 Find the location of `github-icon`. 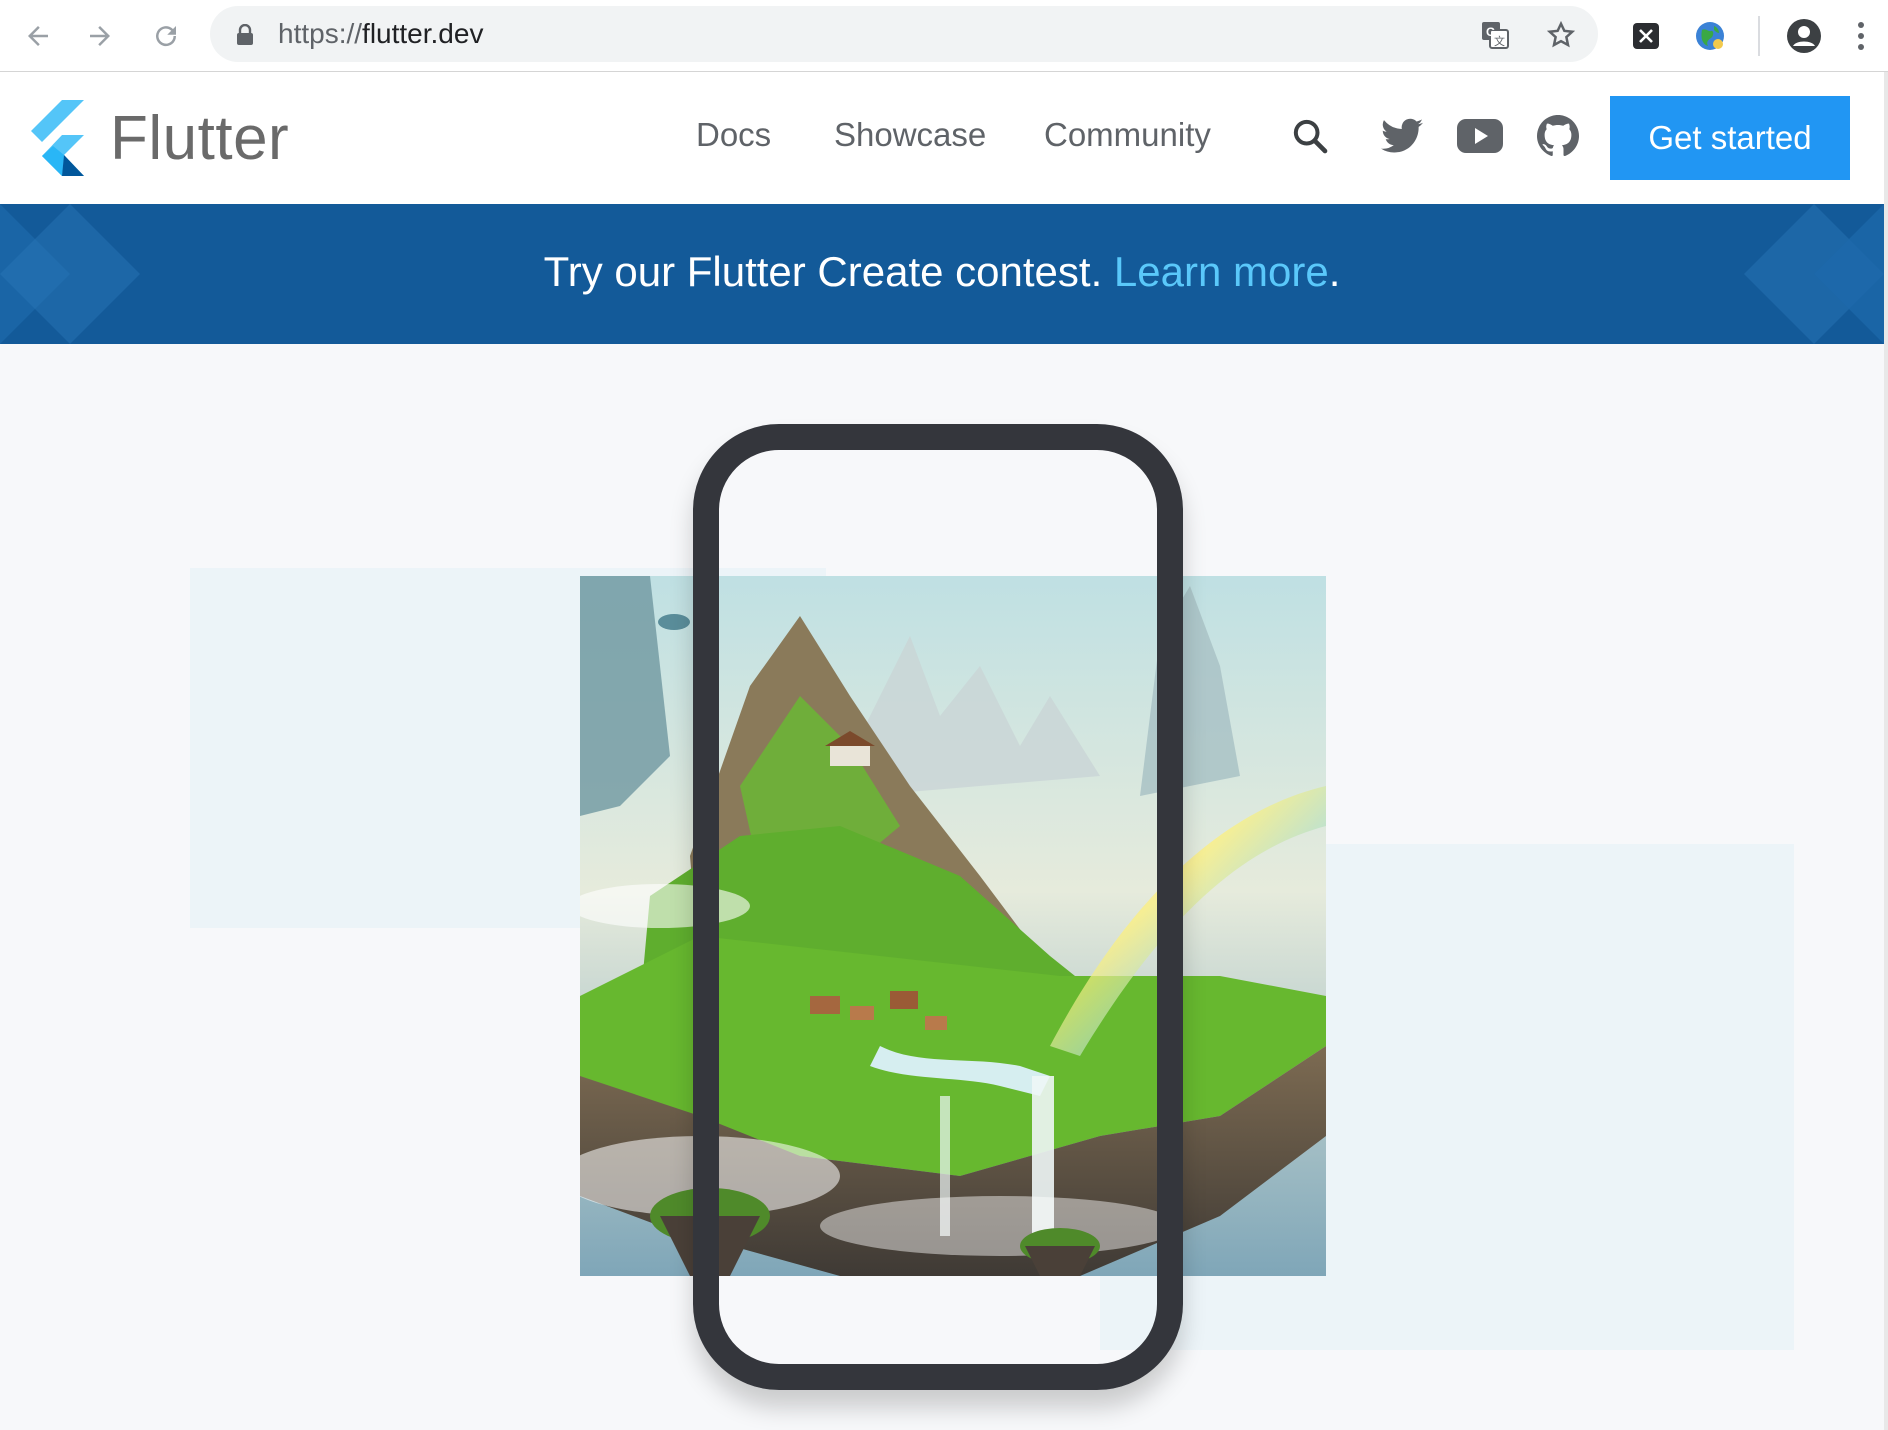

github-icon is located at coordinates (1558, 136).